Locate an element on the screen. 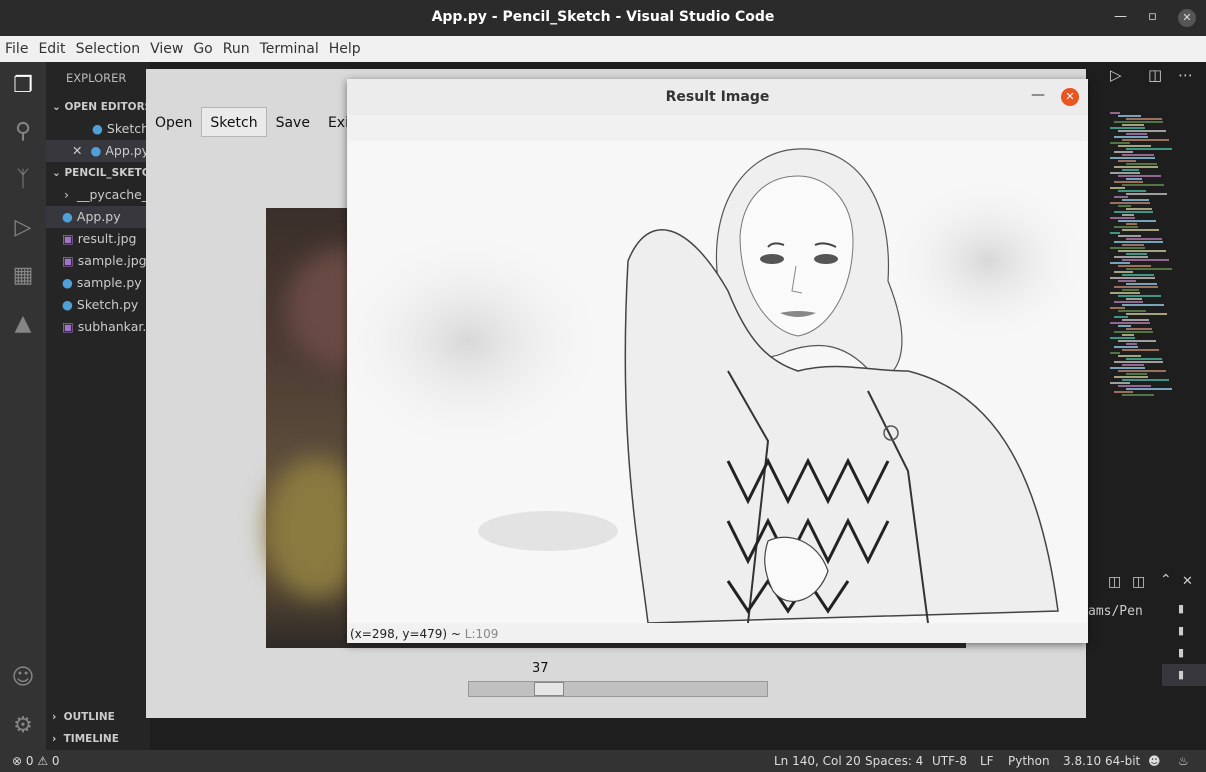 This screenshot has height=772, width=1206. menu-file: File is located at coordinates (16, 49).